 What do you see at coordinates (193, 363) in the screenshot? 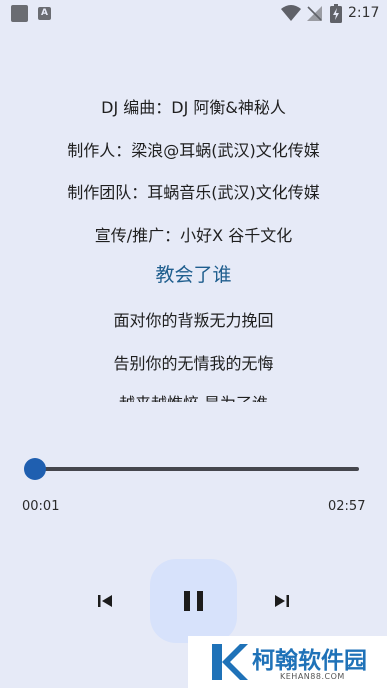
I see `lyric-line: 告别你的无情我的无悔` at bounding box center [193, 363].